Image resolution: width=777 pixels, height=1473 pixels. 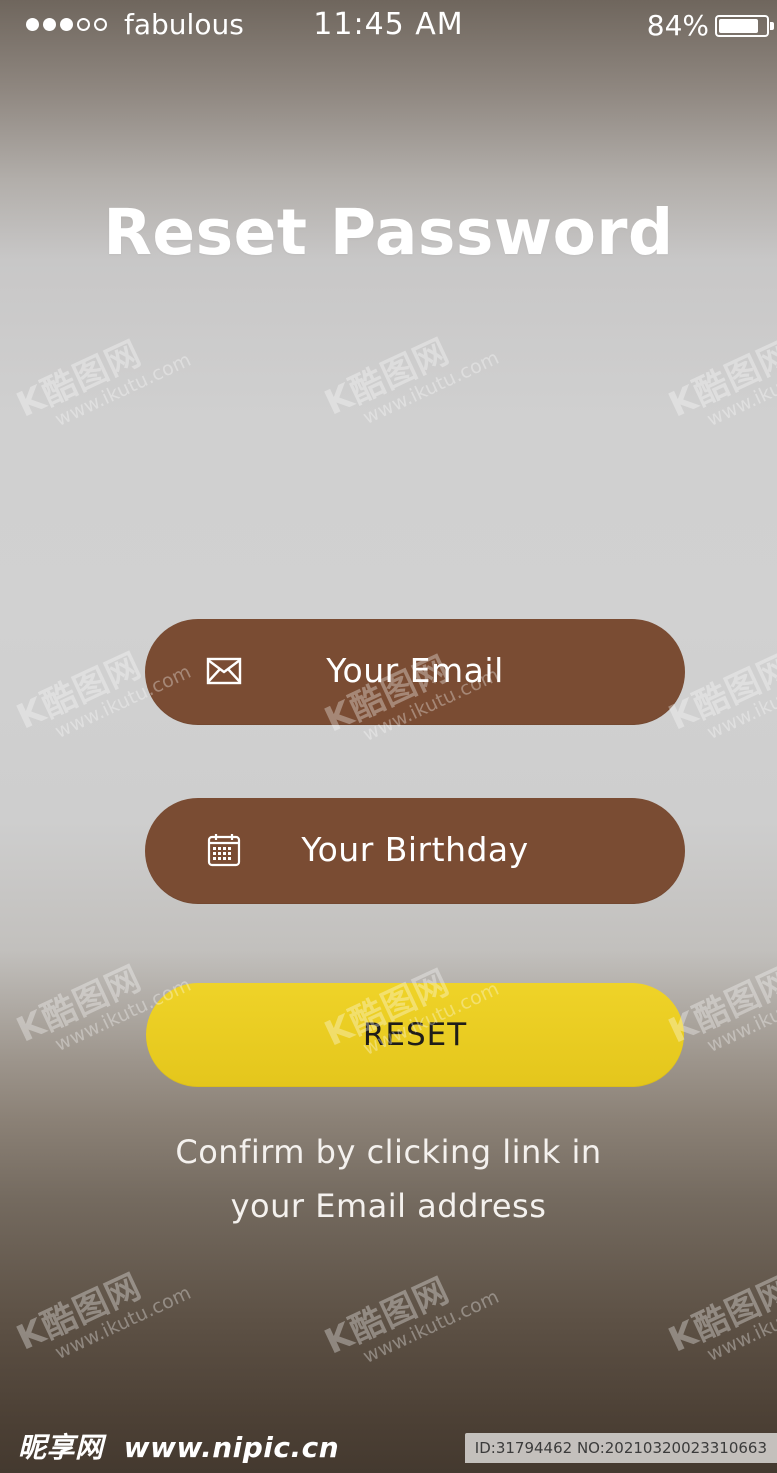 I want to click on footer-id-text: ID:31794462 NO:20210320023310663, so click(x=620, y=1448).